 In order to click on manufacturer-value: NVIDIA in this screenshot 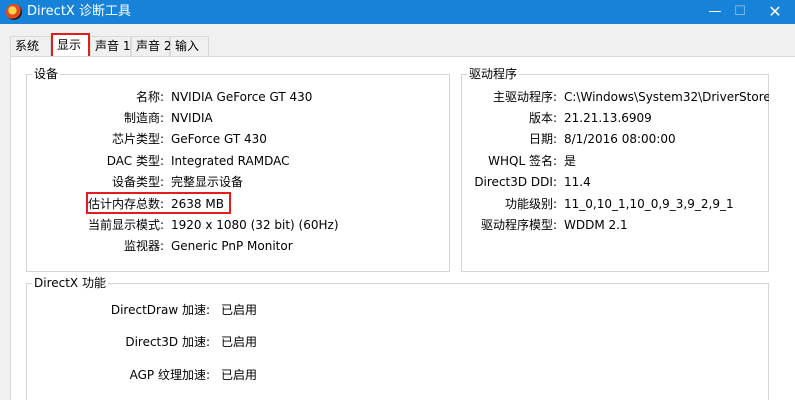, I will do `click(192, 118)`.